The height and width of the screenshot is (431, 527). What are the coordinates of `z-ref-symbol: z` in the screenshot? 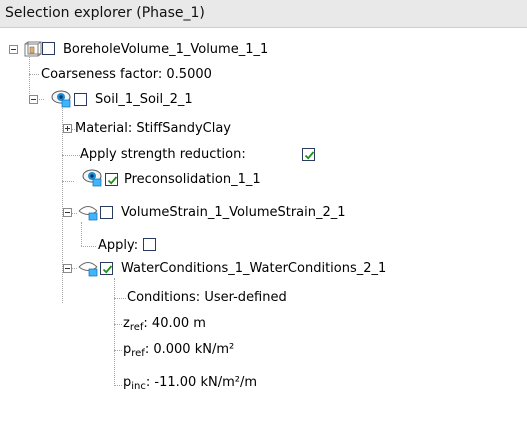 It's located at (126, 323).